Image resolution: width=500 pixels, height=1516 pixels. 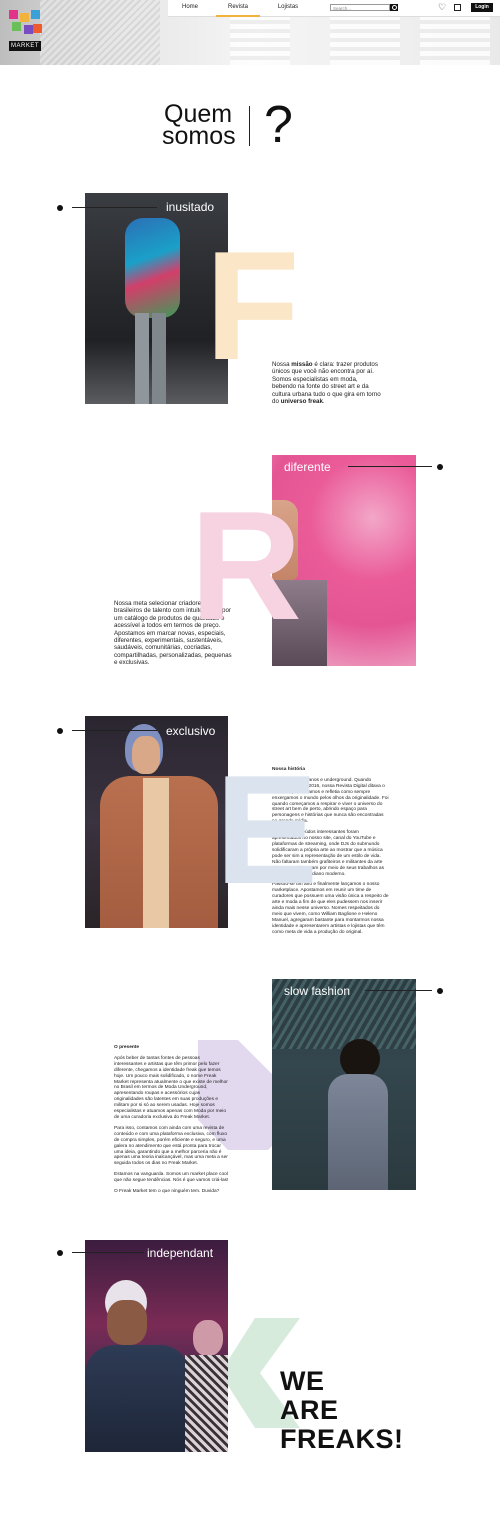 I want to click on login-button: Login, so click(x=482, y=7).